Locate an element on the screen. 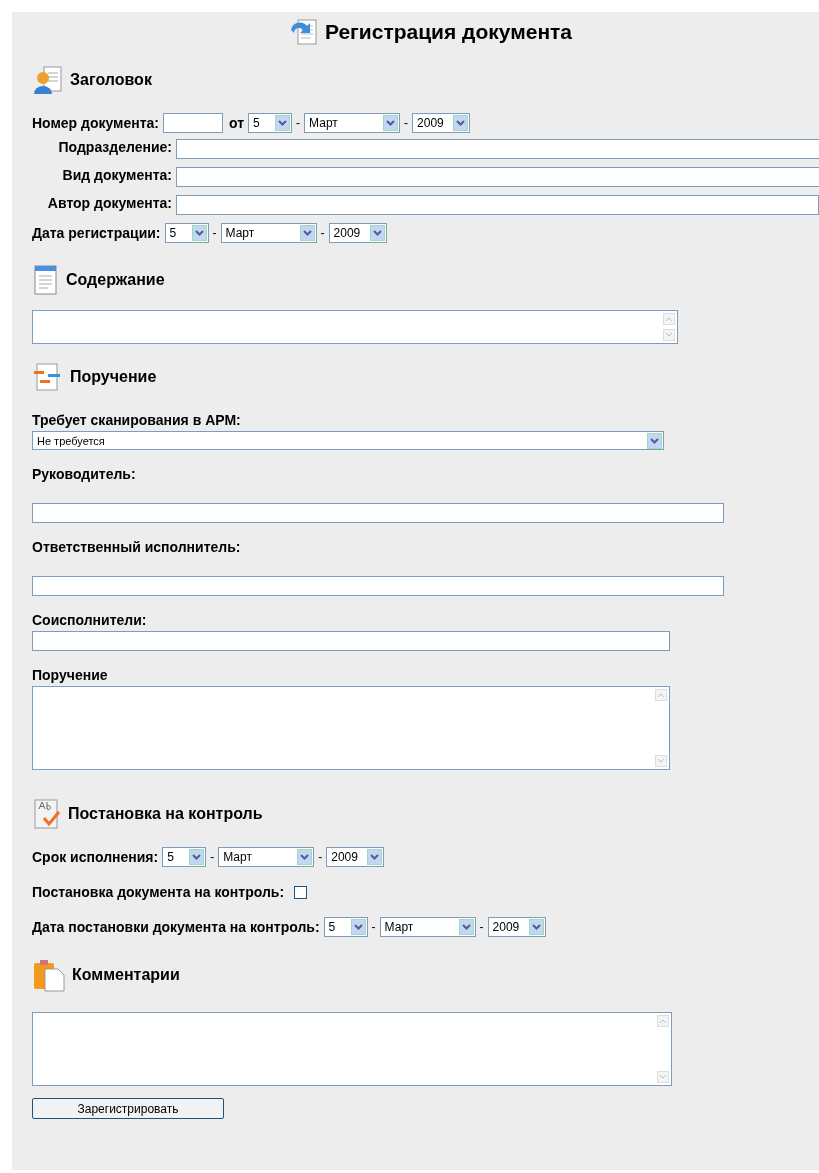  field-label: от is located at coordinates (237, 123).